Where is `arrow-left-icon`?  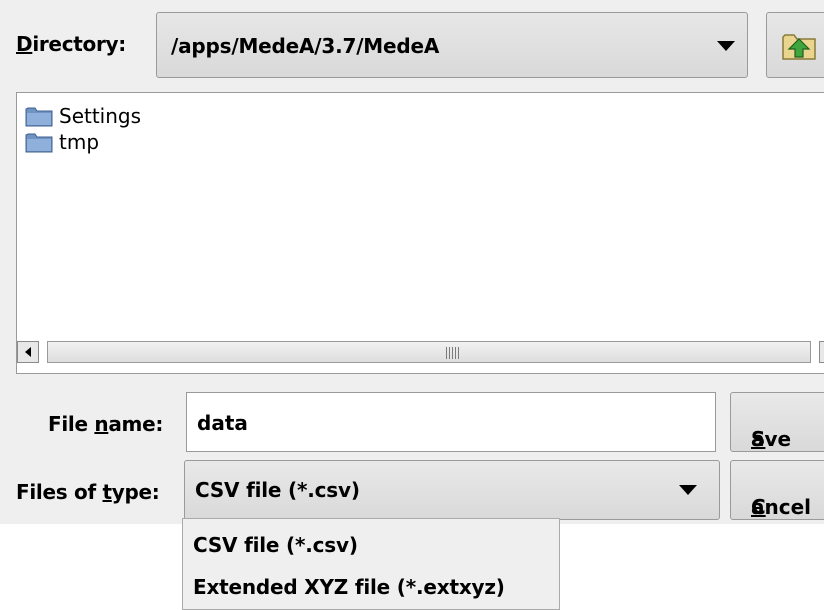
arrow-left-icon is located at coordinates (28, 352).